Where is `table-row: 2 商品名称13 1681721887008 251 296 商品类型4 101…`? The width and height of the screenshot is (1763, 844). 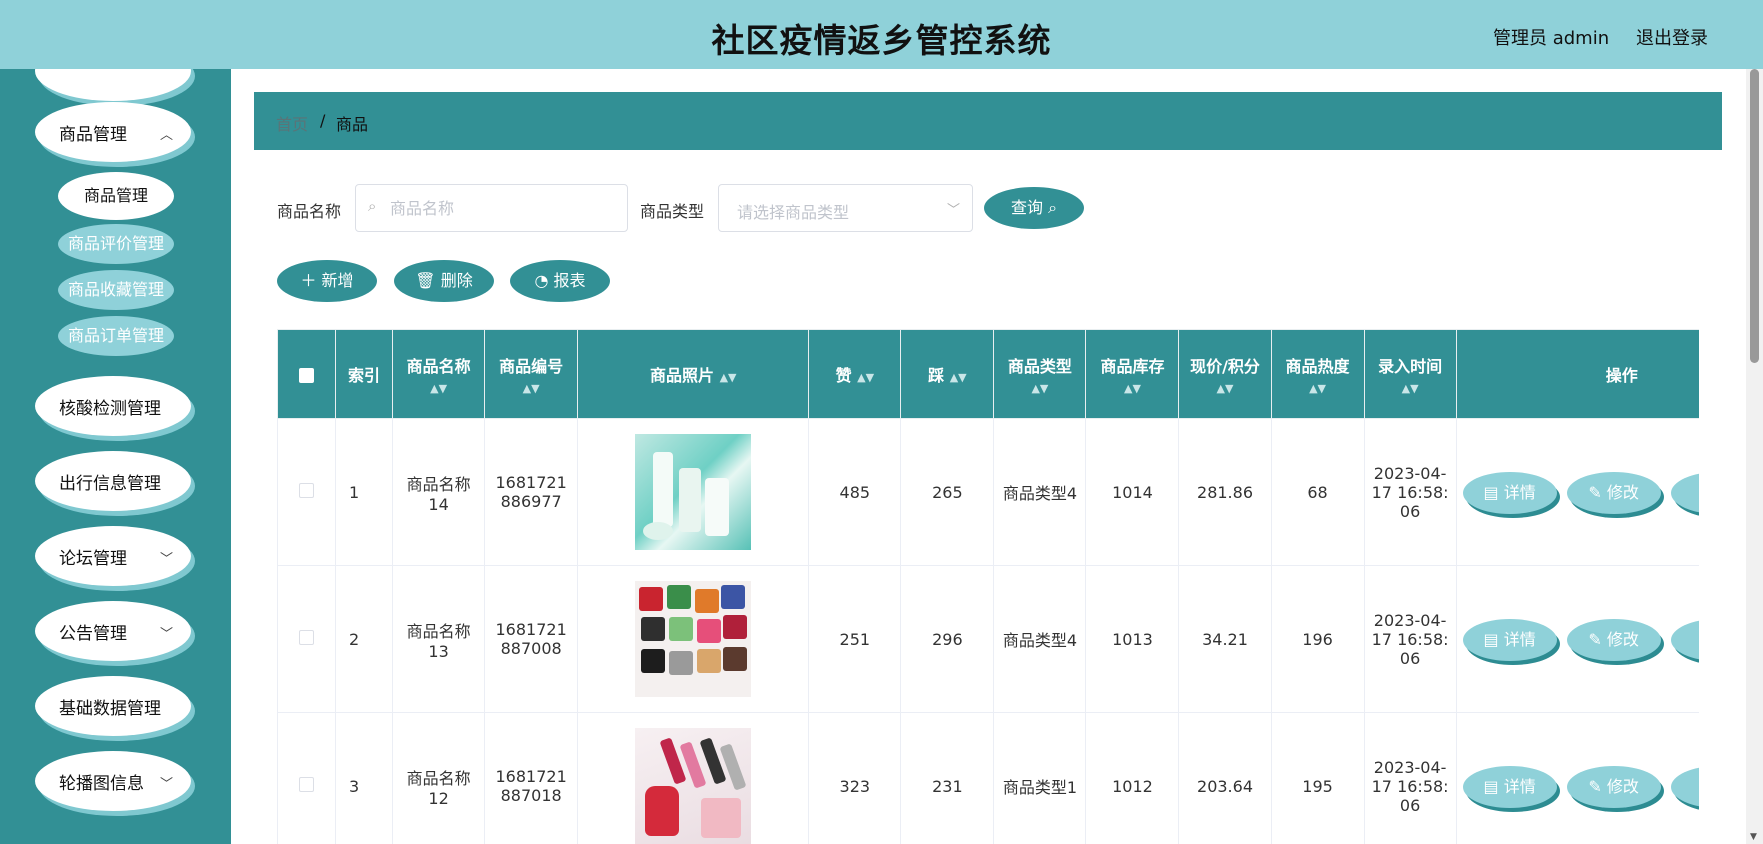 table-row: 2 商品名称13 1681721887008 251 296 商品类型4 101… is located at coordinates (988, 639).